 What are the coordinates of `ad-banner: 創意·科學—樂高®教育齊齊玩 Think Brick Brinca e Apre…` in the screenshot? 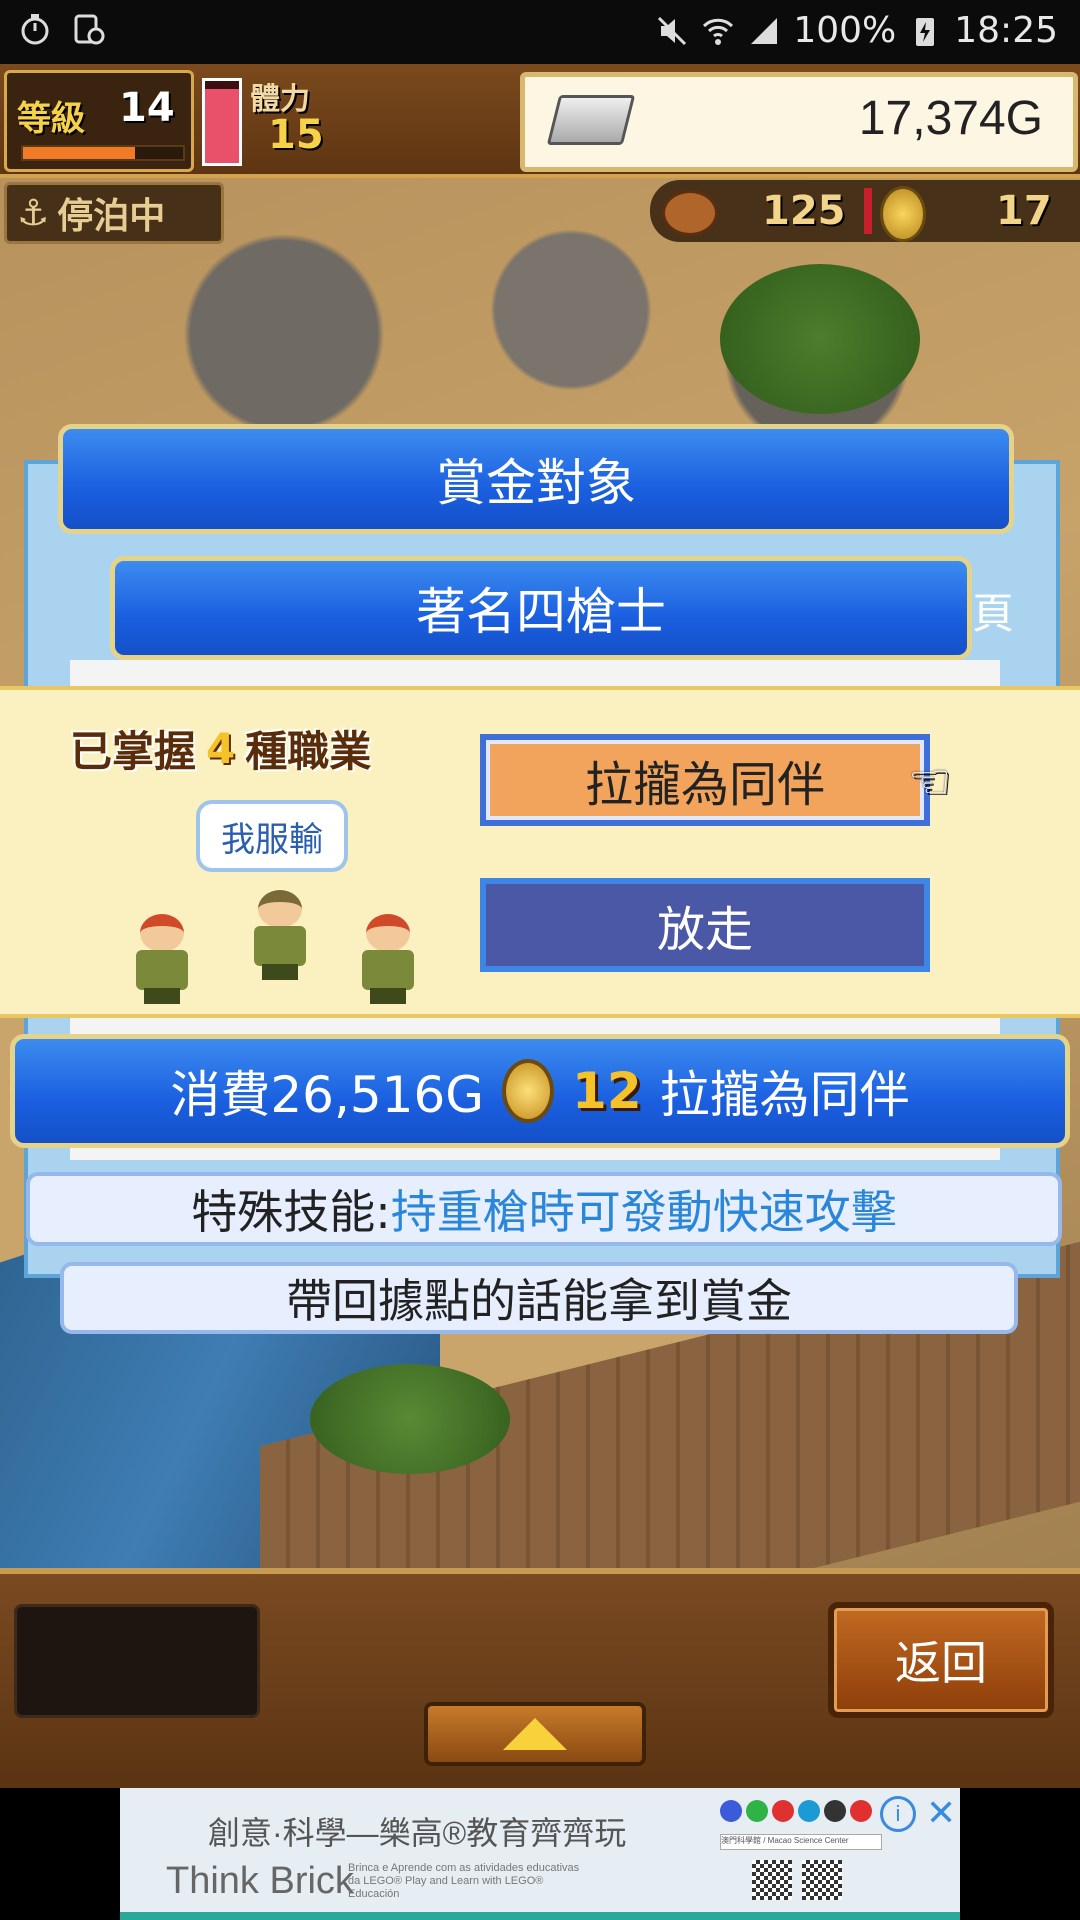 It's located at (540, 1854).